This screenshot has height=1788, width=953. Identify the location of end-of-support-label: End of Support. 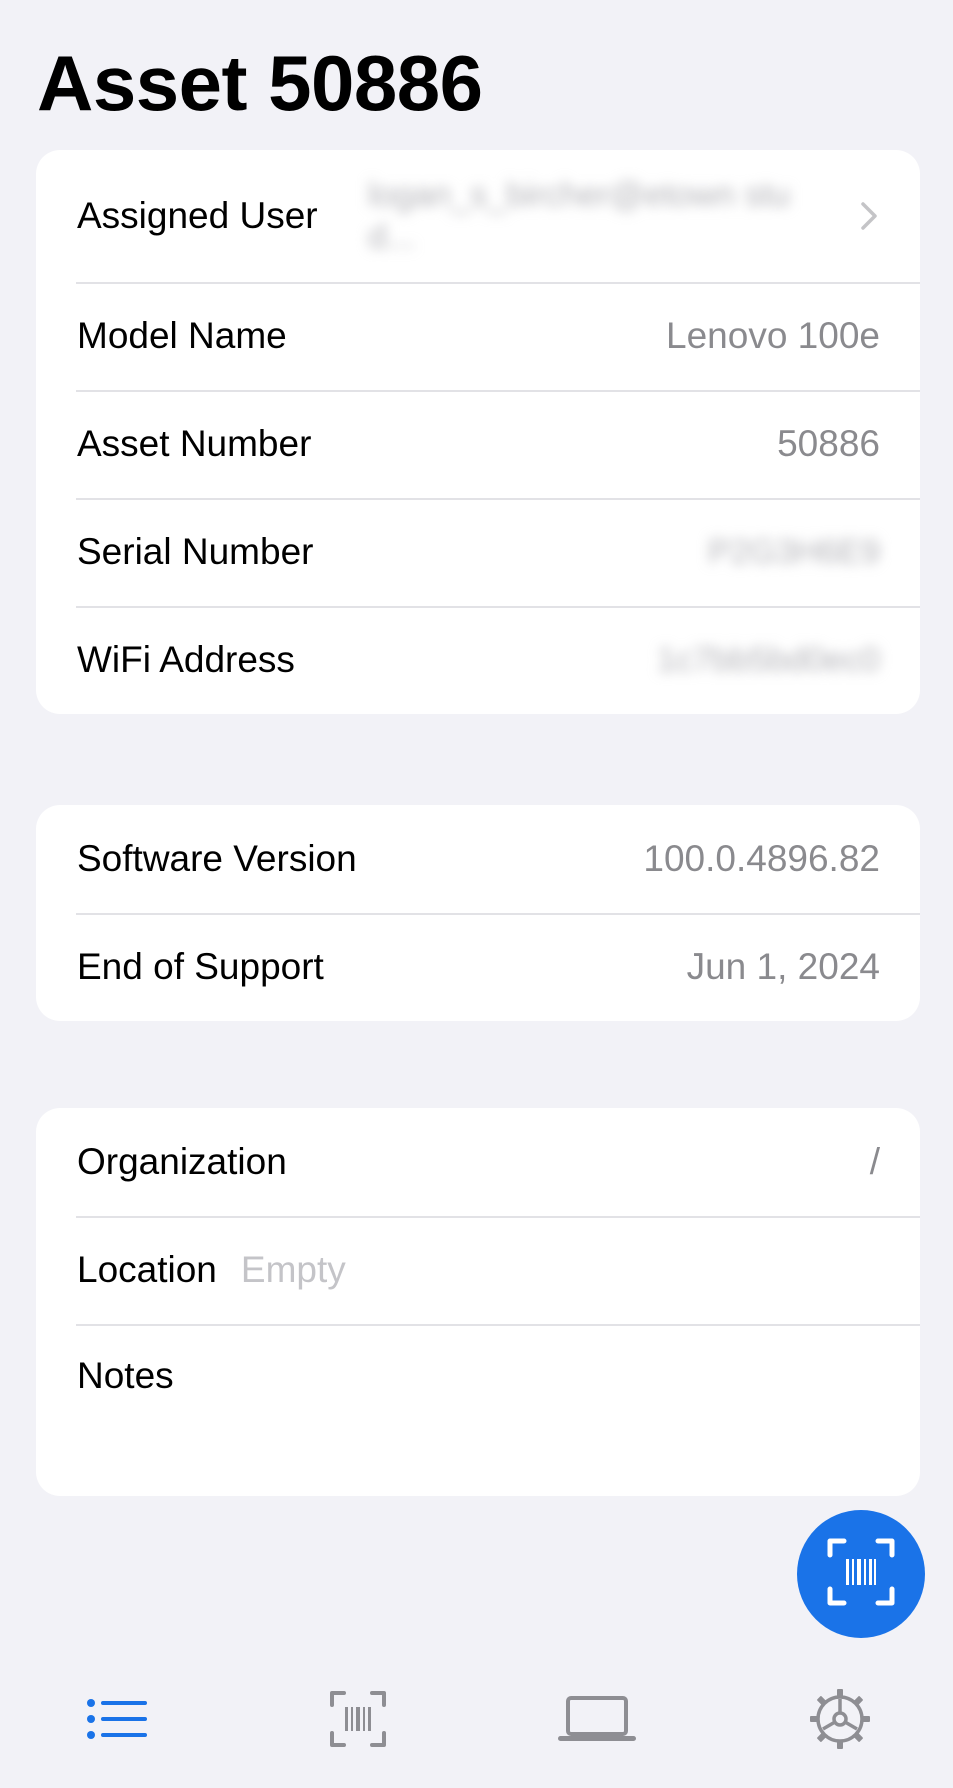
(200, 966).